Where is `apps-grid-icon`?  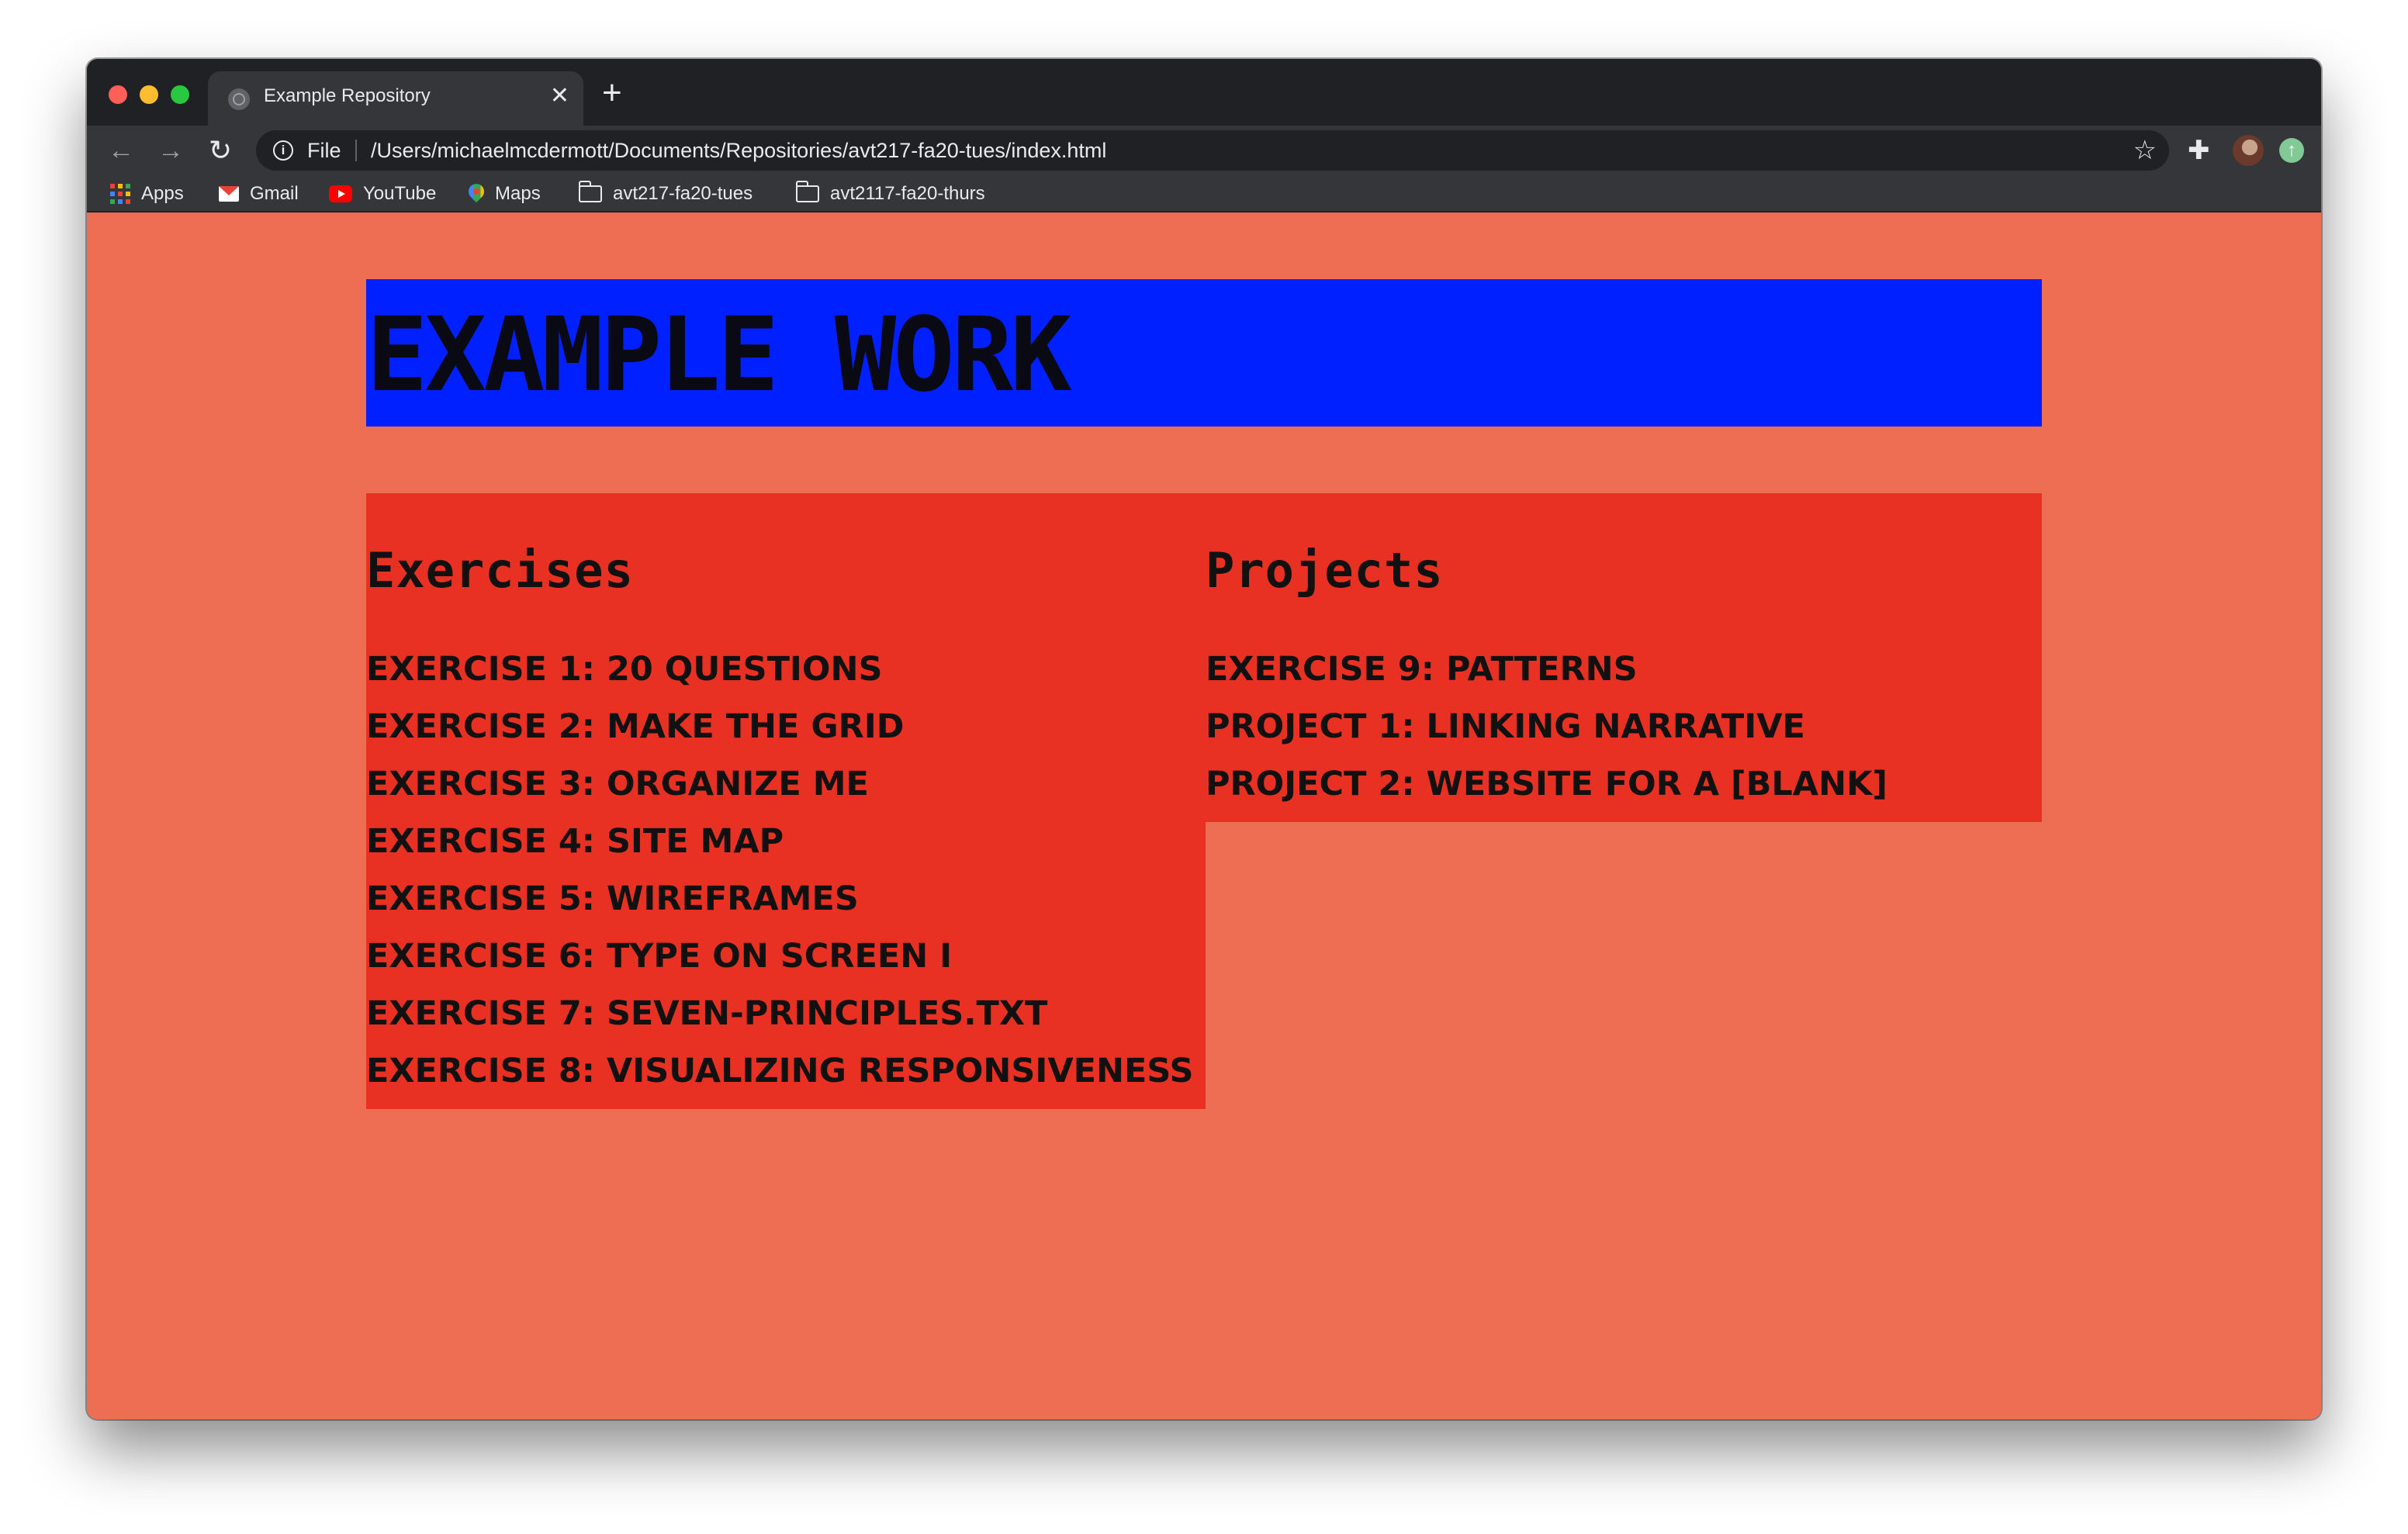
apps-grid-icon is located at coordinates (120, 194).